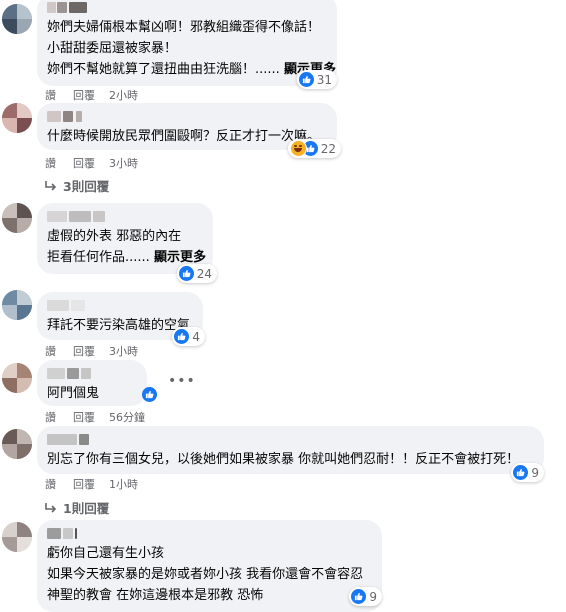  I want to click on comment-bubble: 什麼時候開放民眾們圍毆啊？反正才打一次嘛。 22, so click(189, 130).